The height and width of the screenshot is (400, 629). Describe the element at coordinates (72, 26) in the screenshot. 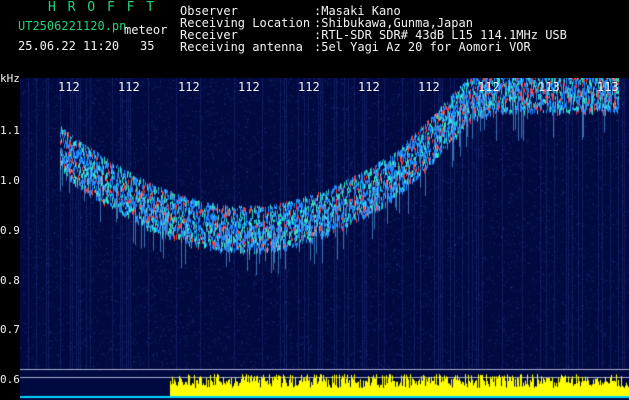

I see `file-name: UT2506221120.pn` at that location.